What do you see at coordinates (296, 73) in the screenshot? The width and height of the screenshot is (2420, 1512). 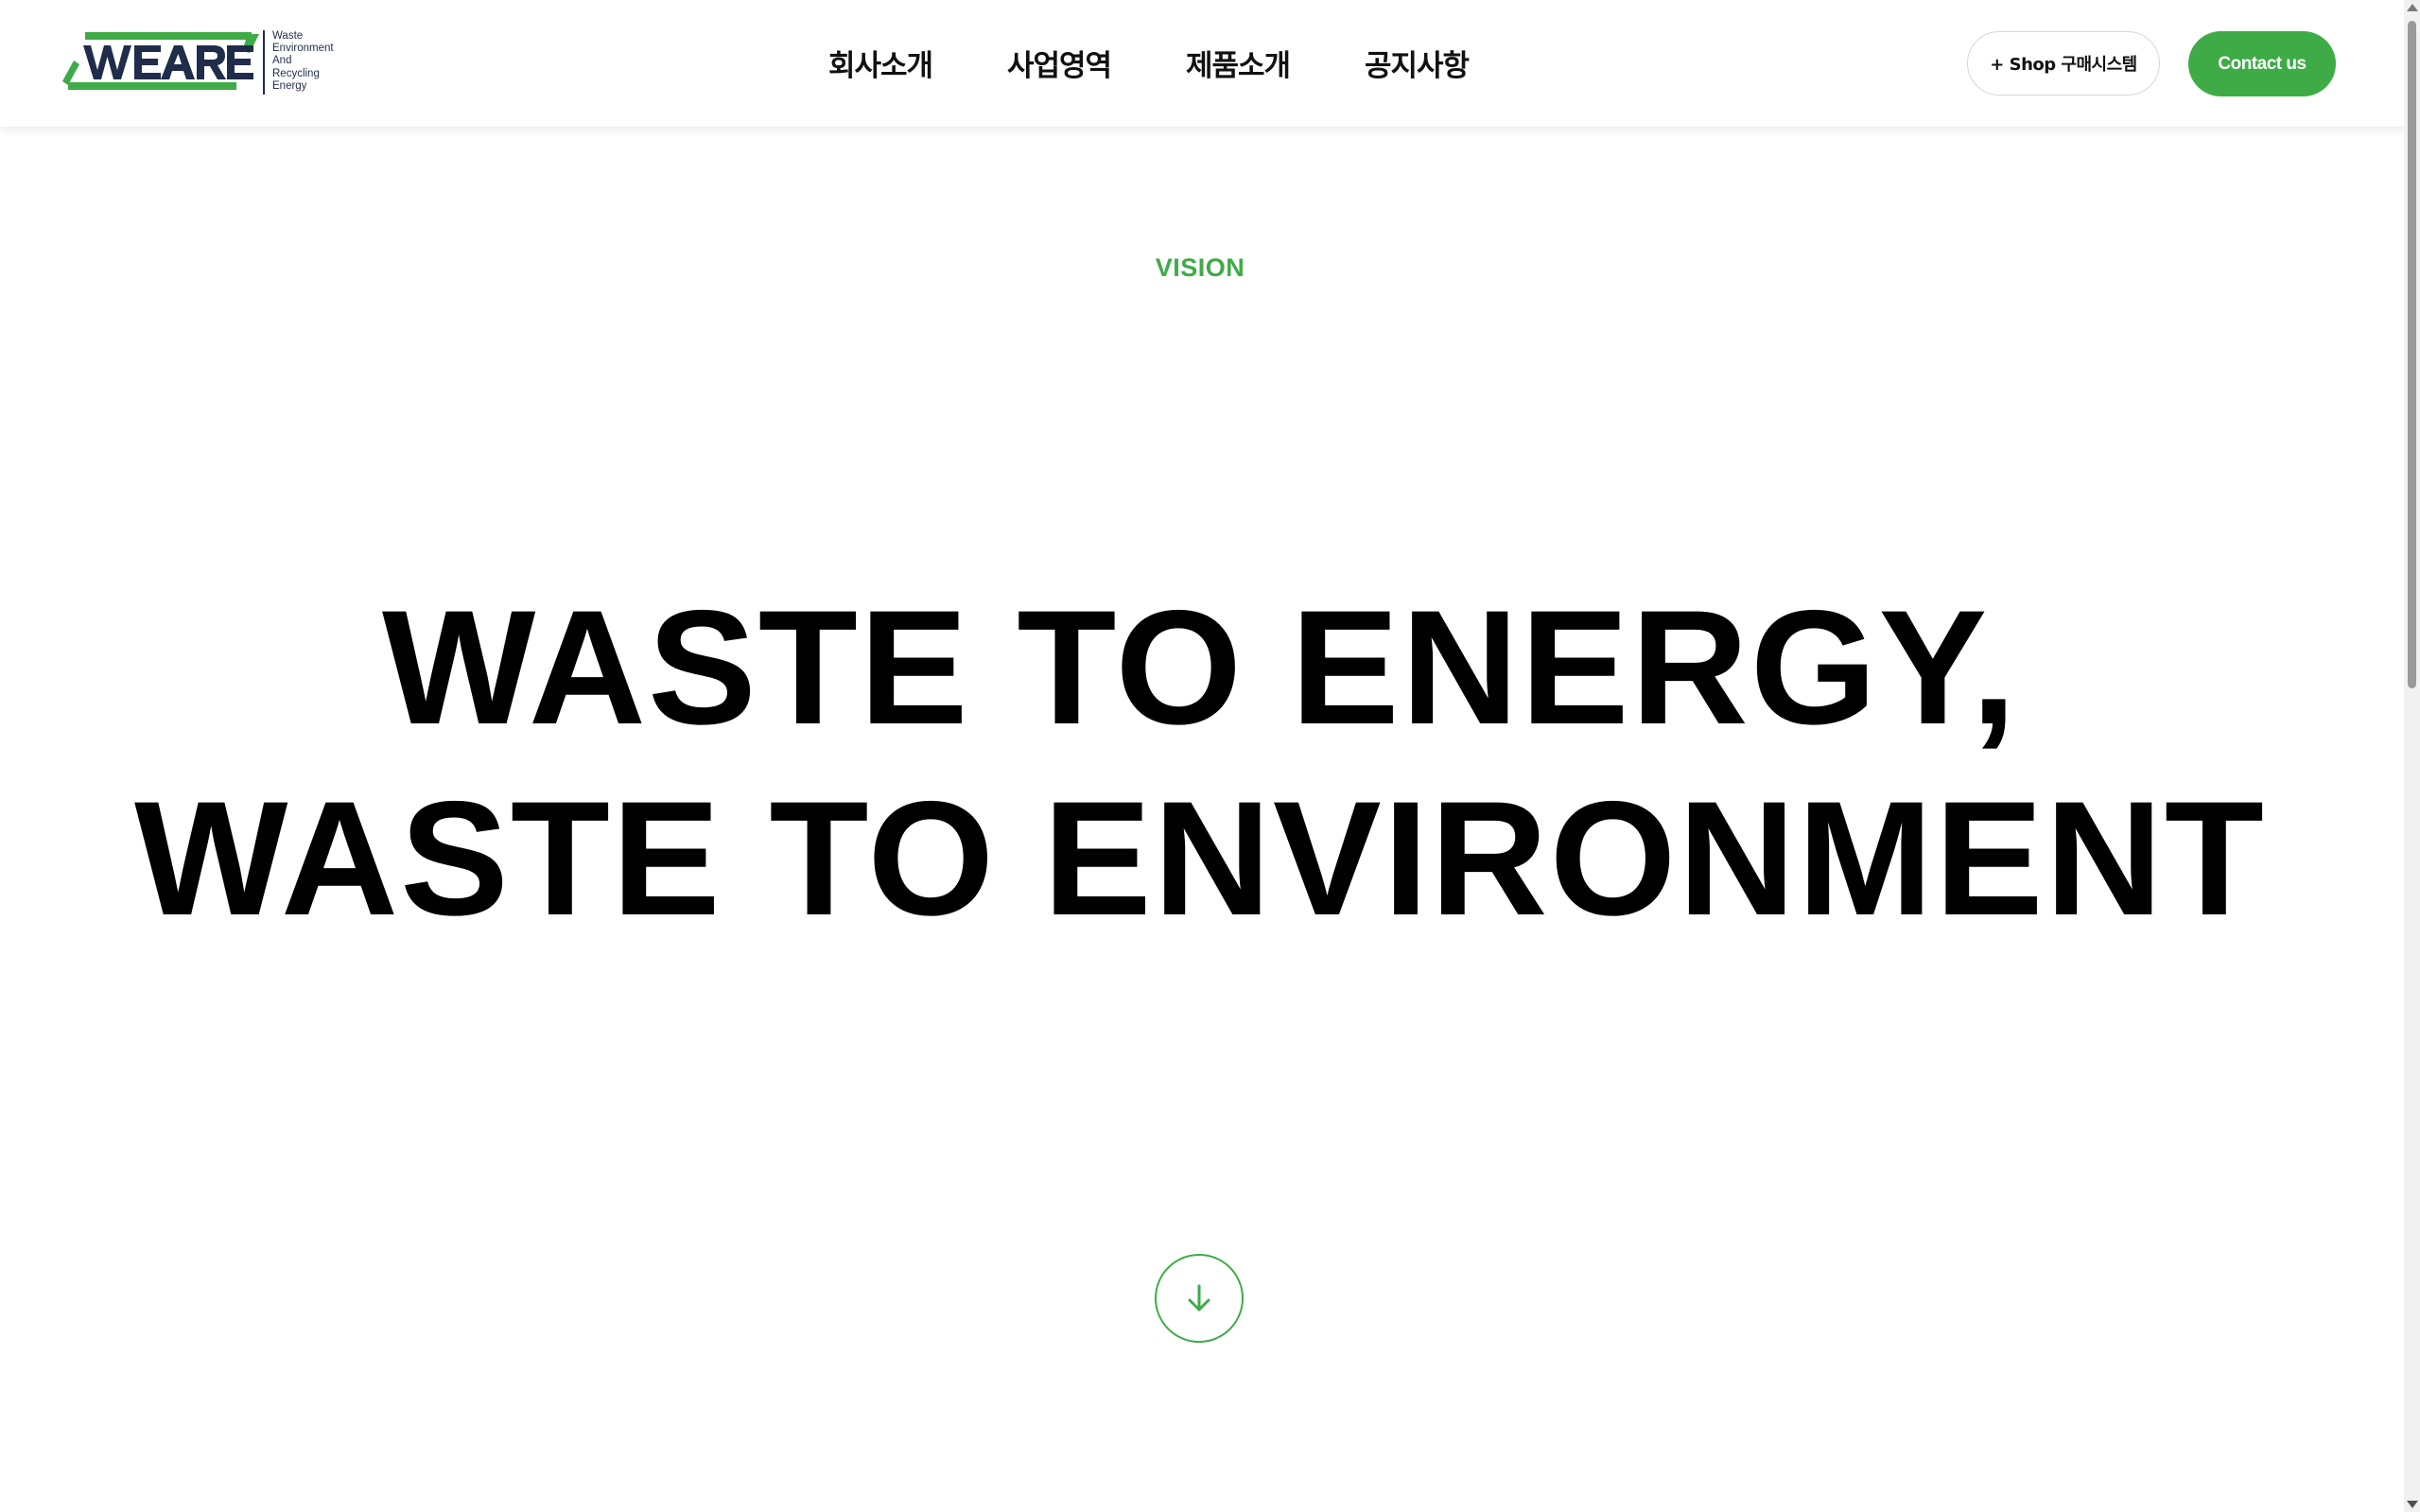 I see `logo-line-recycling: Recycling` at bounding box center [296, 73].